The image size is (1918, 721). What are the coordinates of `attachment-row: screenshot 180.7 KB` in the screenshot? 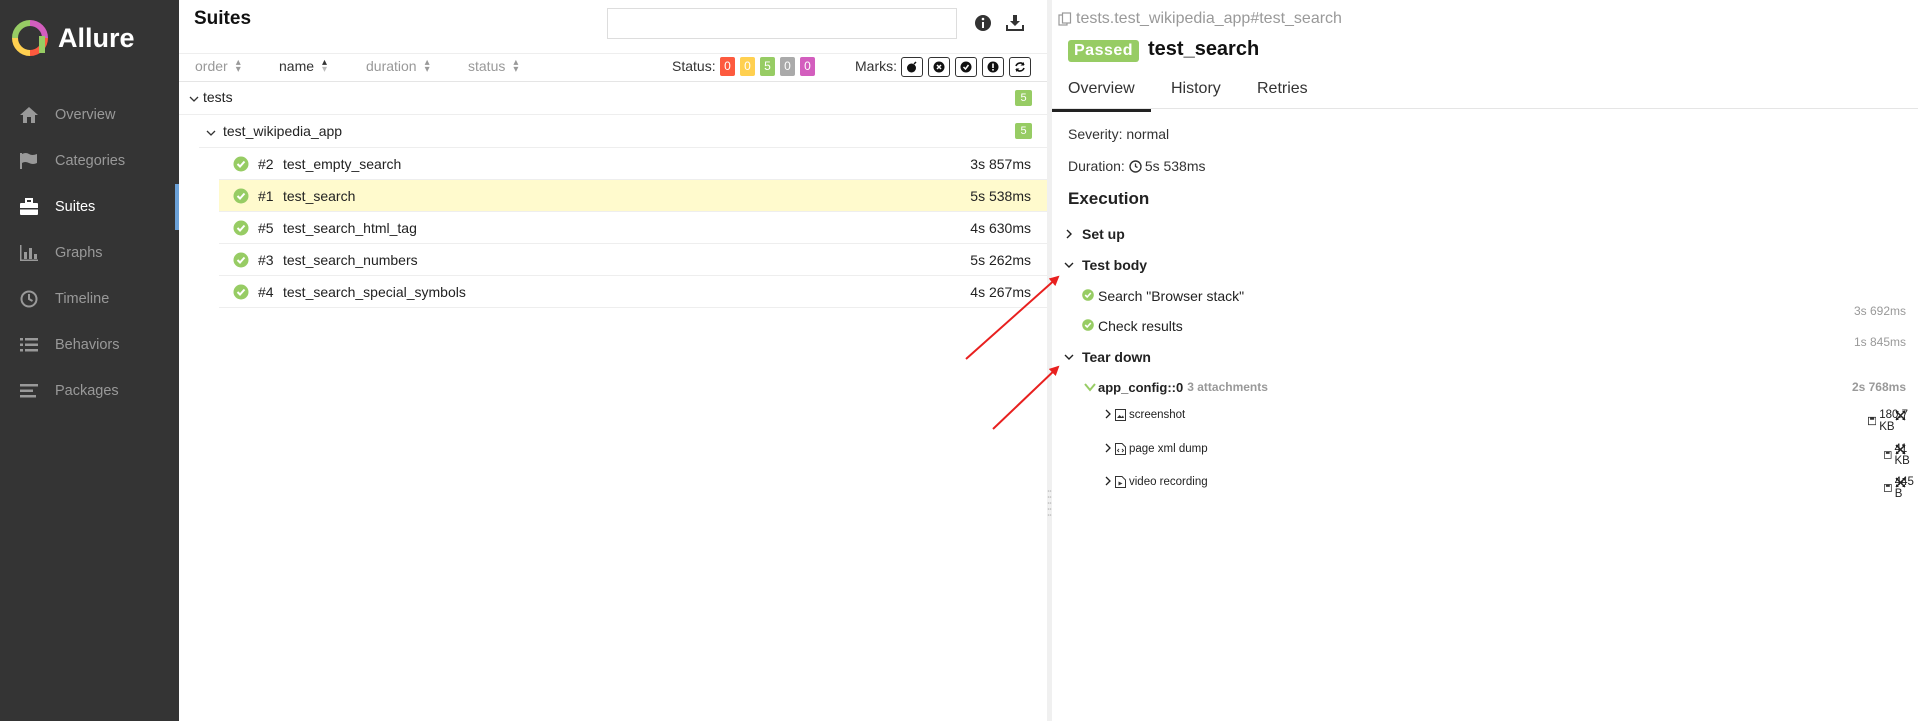 It's located at (1511, 420).